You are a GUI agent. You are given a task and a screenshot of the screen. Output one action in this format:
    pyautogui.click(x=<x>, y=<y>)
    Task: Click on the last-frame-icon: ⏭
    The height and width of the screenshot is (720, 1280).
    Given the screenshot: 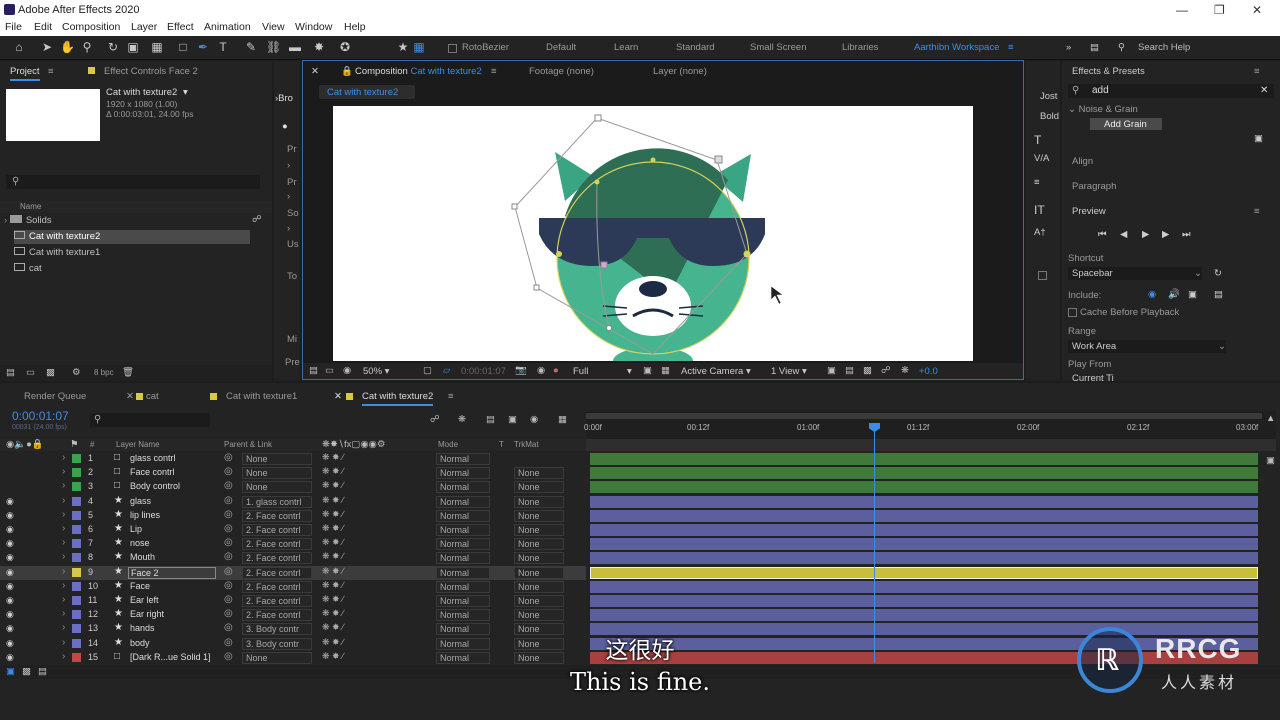 What is the action you would take?
    pyautogui.click(x=1186, y=234)
    